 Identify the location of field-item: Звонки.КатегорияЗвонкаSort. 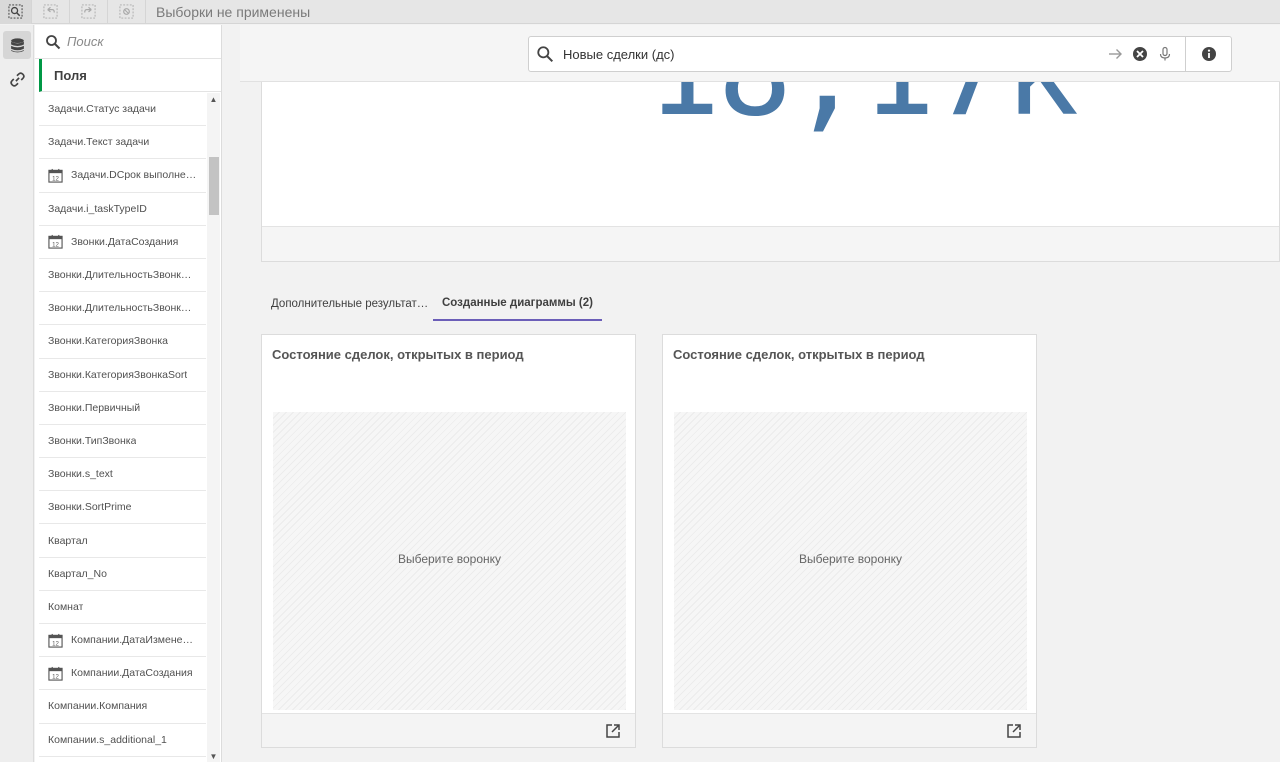
(122, 375).